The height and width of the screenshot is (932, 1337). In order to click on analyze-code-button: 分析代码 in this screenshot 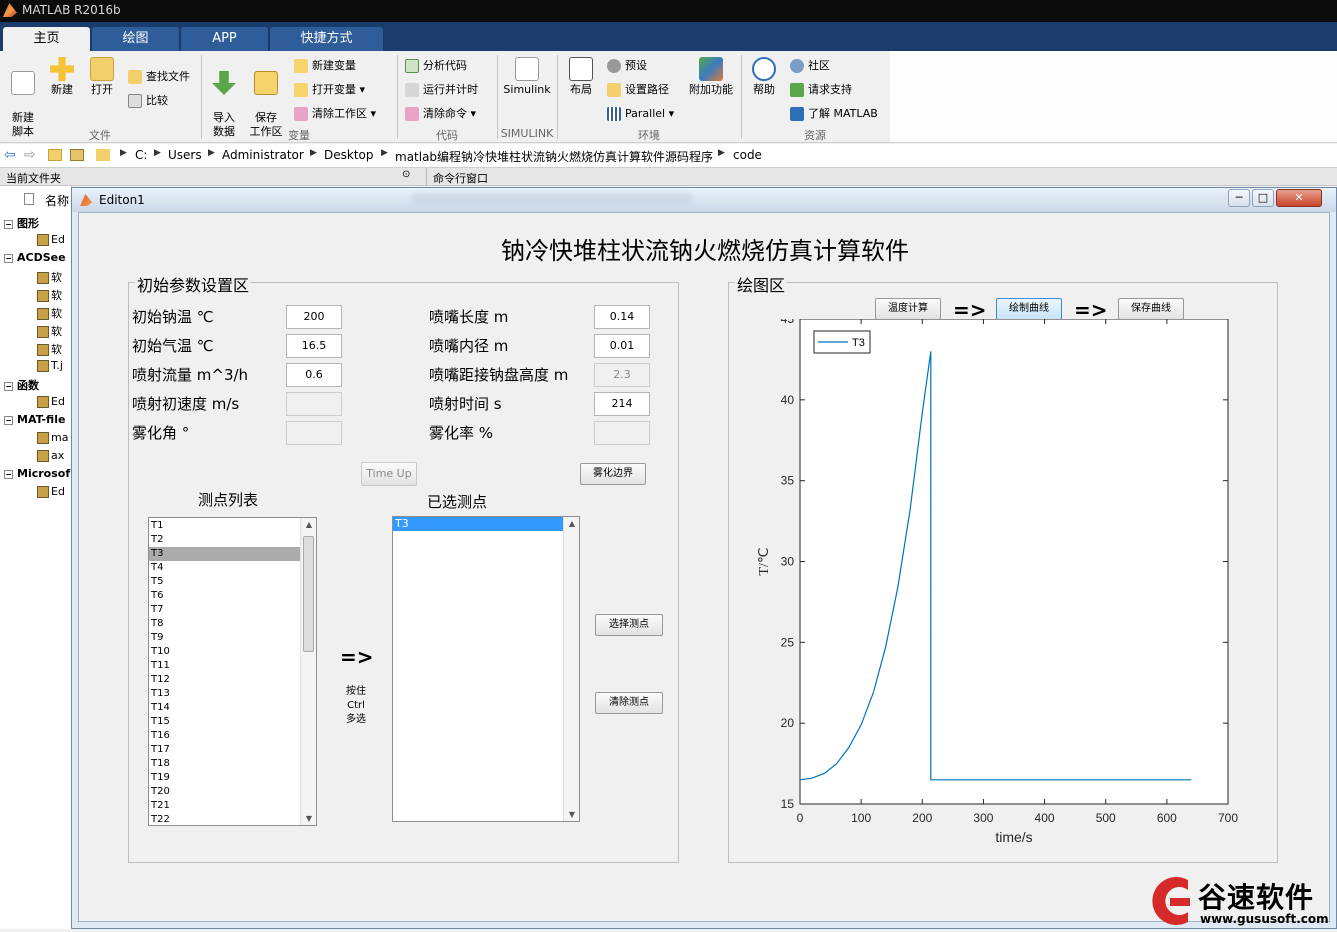, I will do `click(436, 66)`.